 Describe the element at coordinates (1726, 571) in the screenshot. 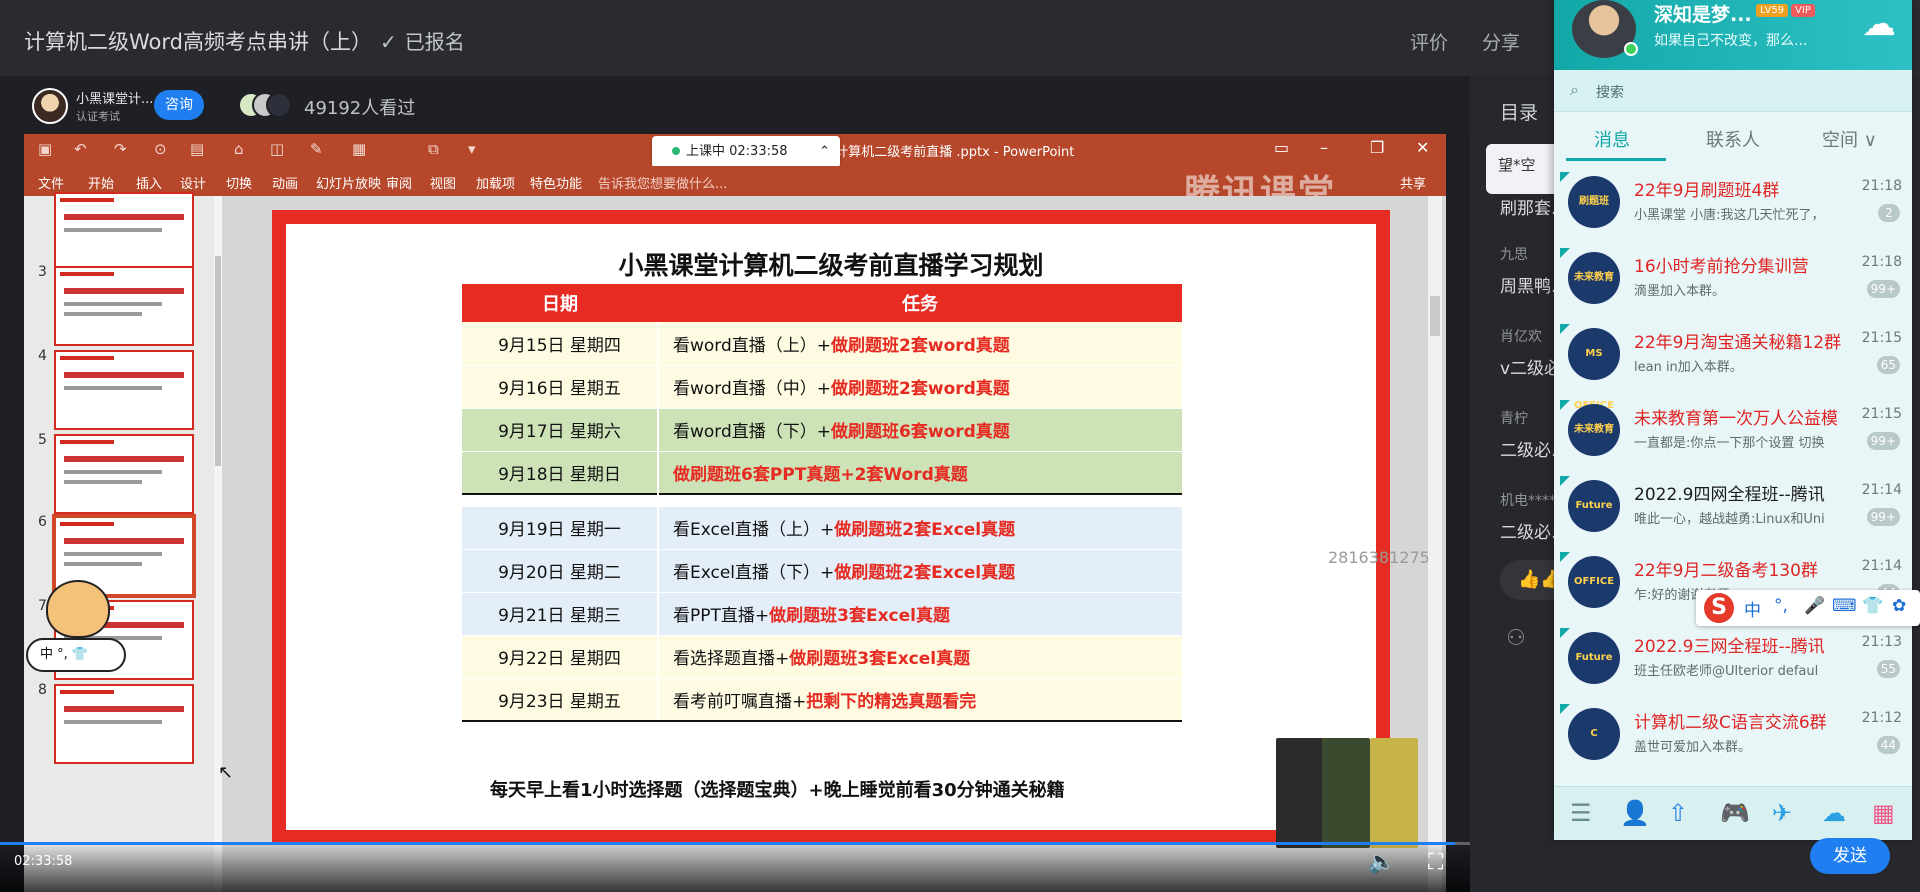

I see `chat-name: 22年9月二级备考130群` at that location.